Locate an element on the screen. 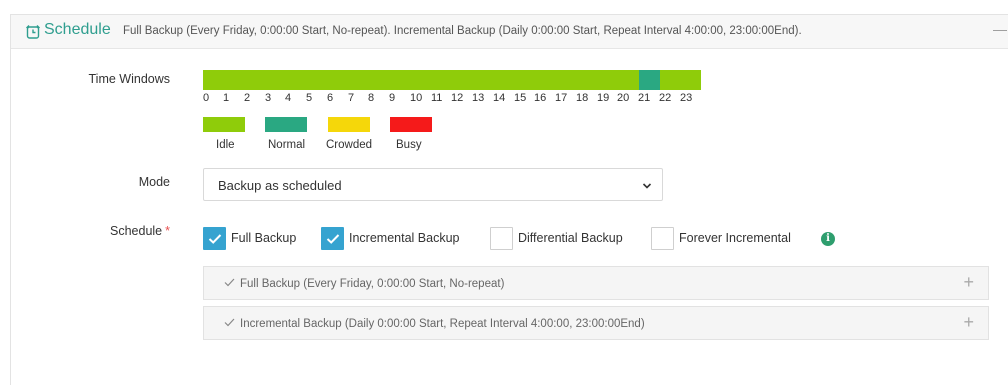 The height and width of the screenshot is (385, 1008). hour-tick-label: 4 is located at coordinates (288, 98).